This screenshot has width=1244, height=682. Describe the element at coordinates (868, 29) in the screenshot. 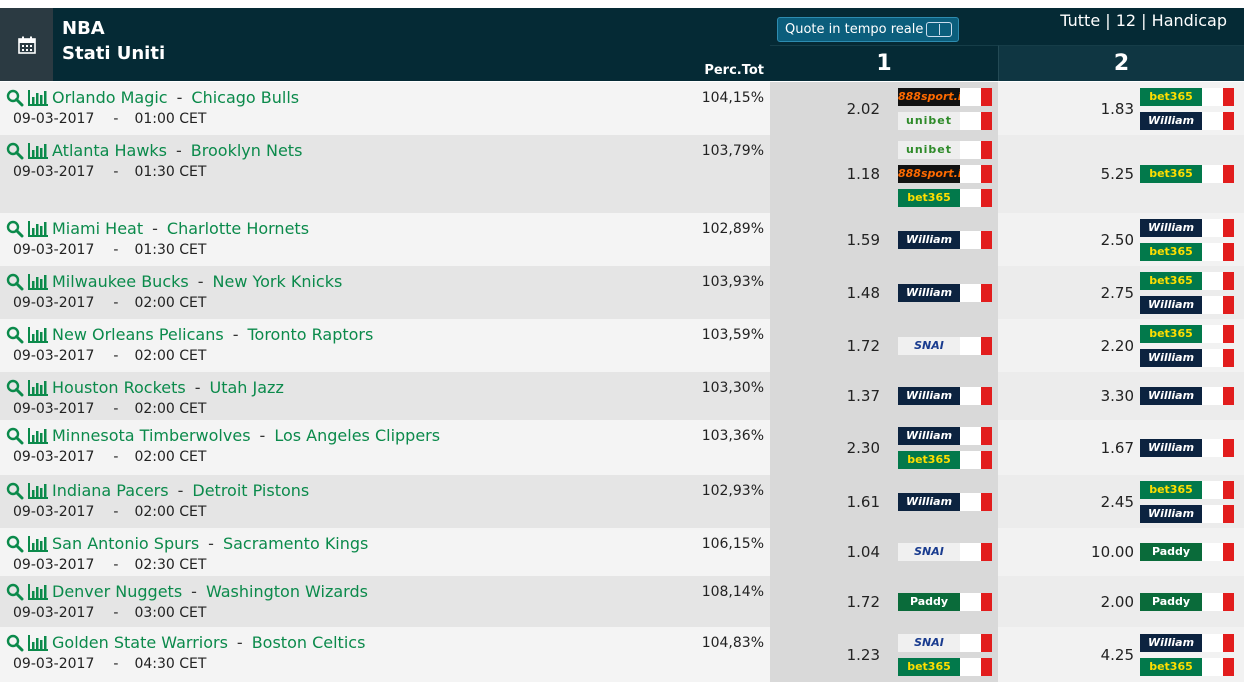

I see `realtime-odds-button: Quote in tempo reale` at that location.